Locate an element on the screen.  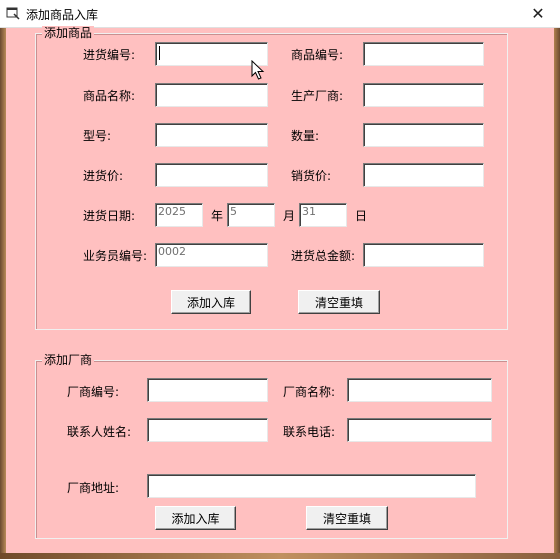
close-icon: ✕ is located at coordinates (538, 13).